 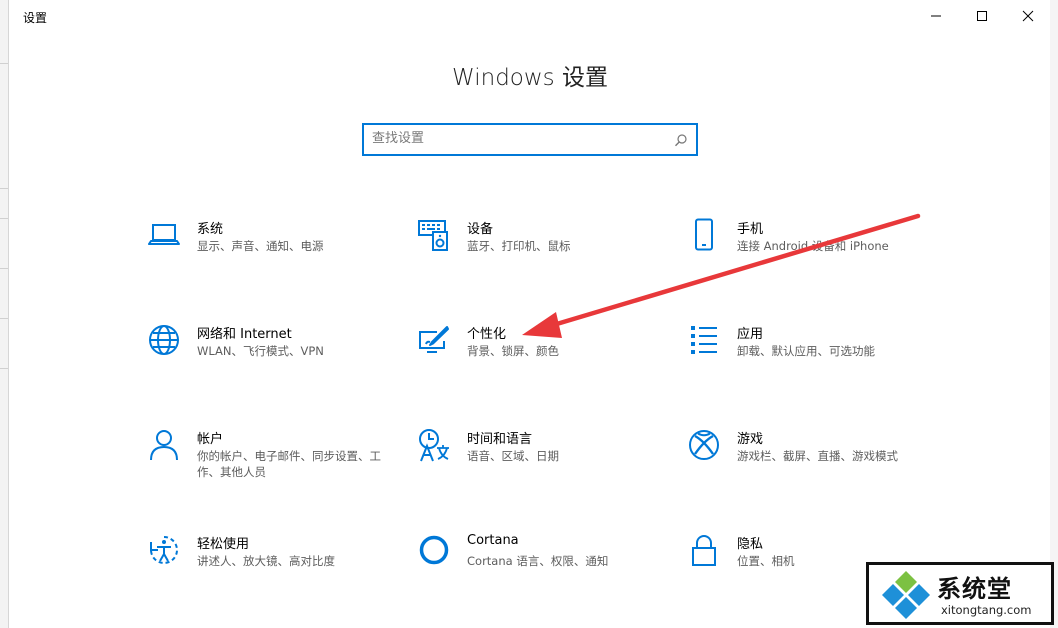 What do you see at coordinates (538, 561) in the screenshot?
I see `tile-desc: Cortana 语言、权限、通知` at bounding box center [538, 561].